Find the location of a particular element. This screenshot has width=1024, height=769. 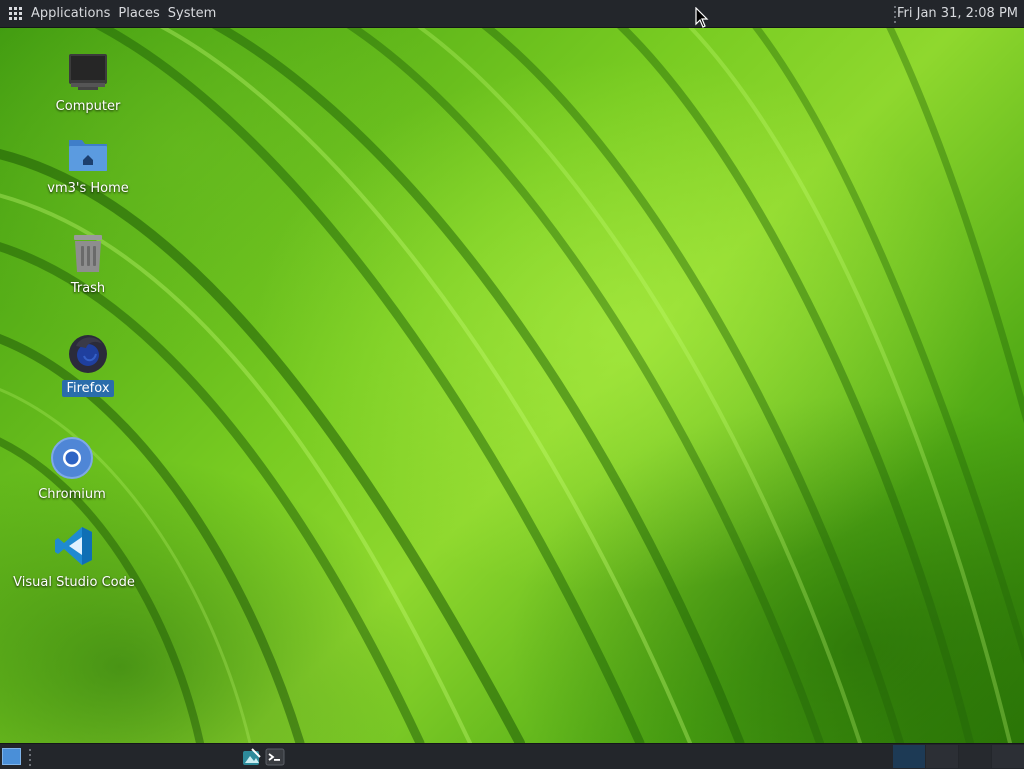

desktop-icon-label: Trash is located at coordinates (88, 288).